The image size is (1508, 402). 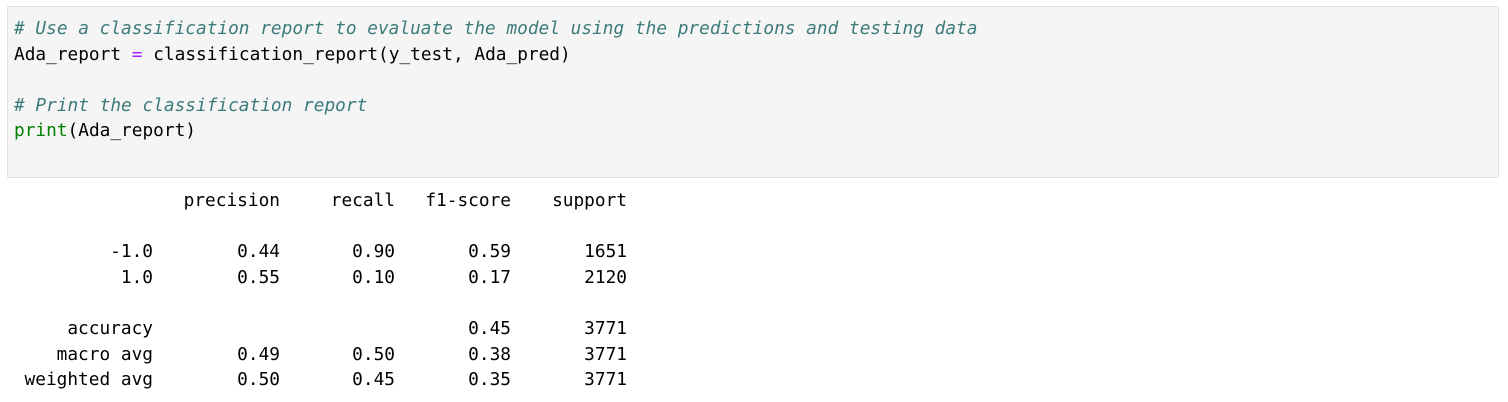 What do you see at coordinates (468, 200) in the screenshot?
I see `header-f1-score: f1-score` at bounding box center [468, 200].